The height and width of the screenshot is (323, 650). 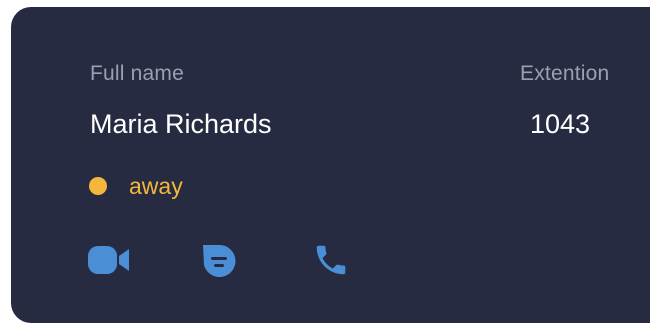 I want to click on video-call-button, so click(x=109, y=260).